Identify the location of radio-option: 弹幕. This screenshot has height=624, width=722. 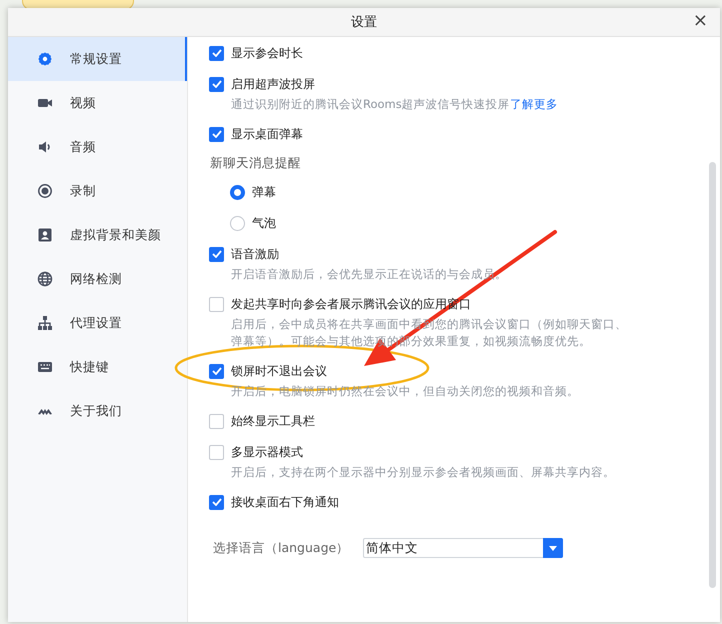
(475, 192).